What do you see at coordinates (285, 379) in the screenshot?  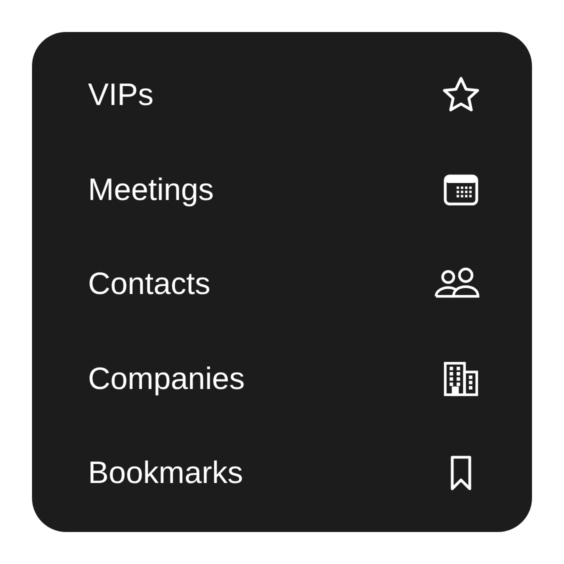 I see `menu-item: Companies` at bounding box center [285, 379].